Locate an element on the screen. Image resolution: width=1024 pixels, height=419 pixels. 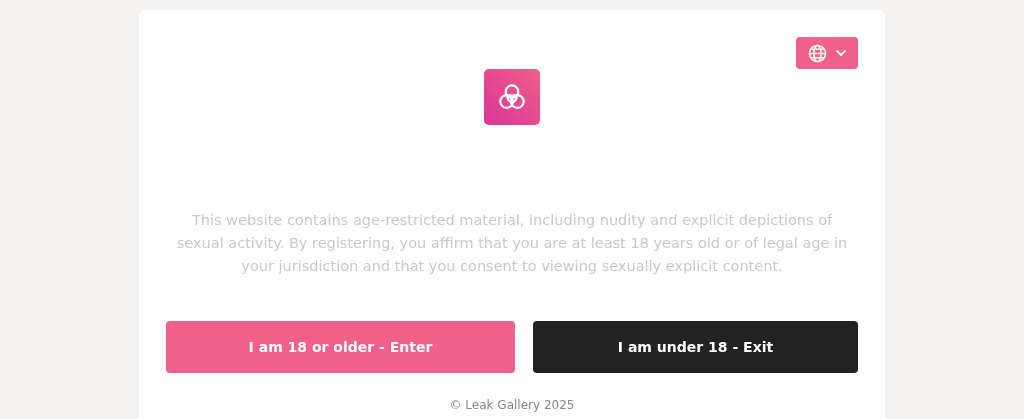
caret-icon is located at coordinates (841, 53).